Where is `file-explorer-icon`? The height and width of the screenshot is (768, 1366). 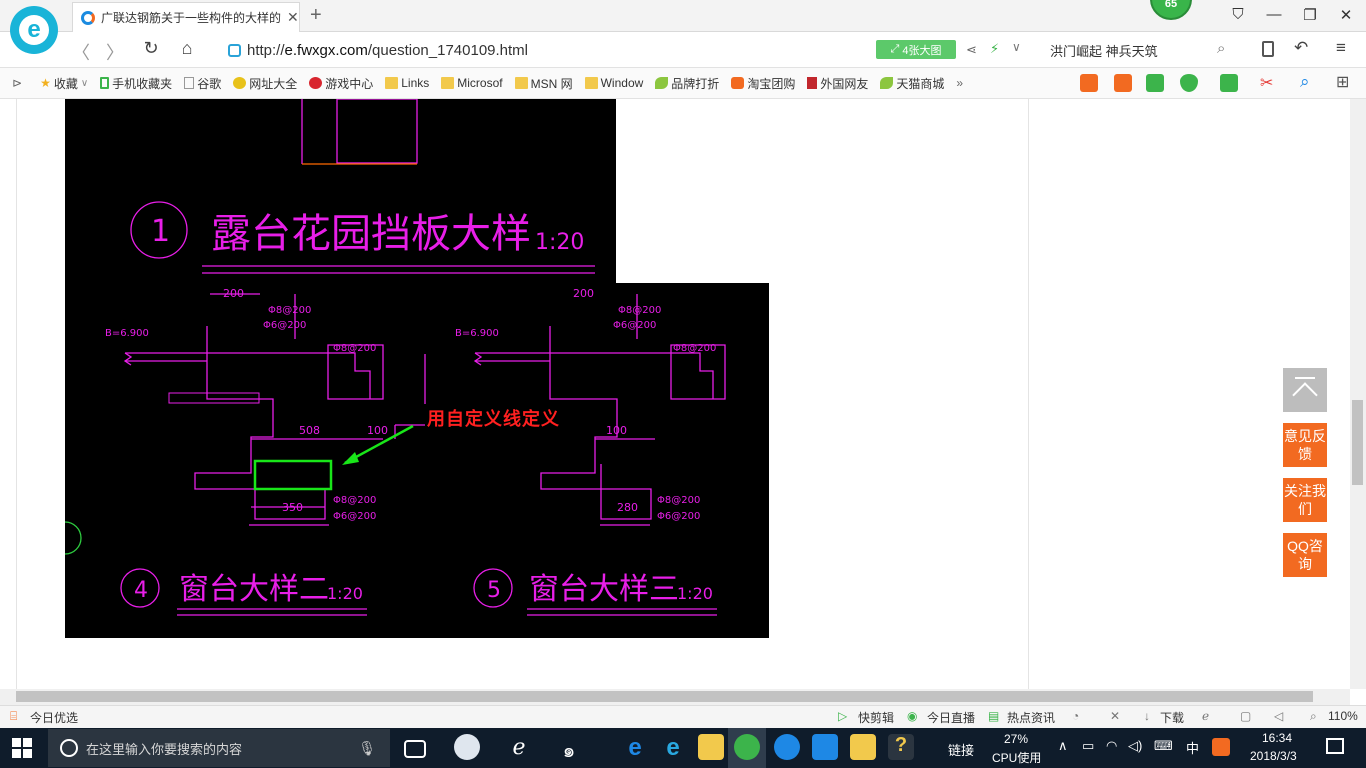 file-explorer-icon is located at coordinates (711, 747).